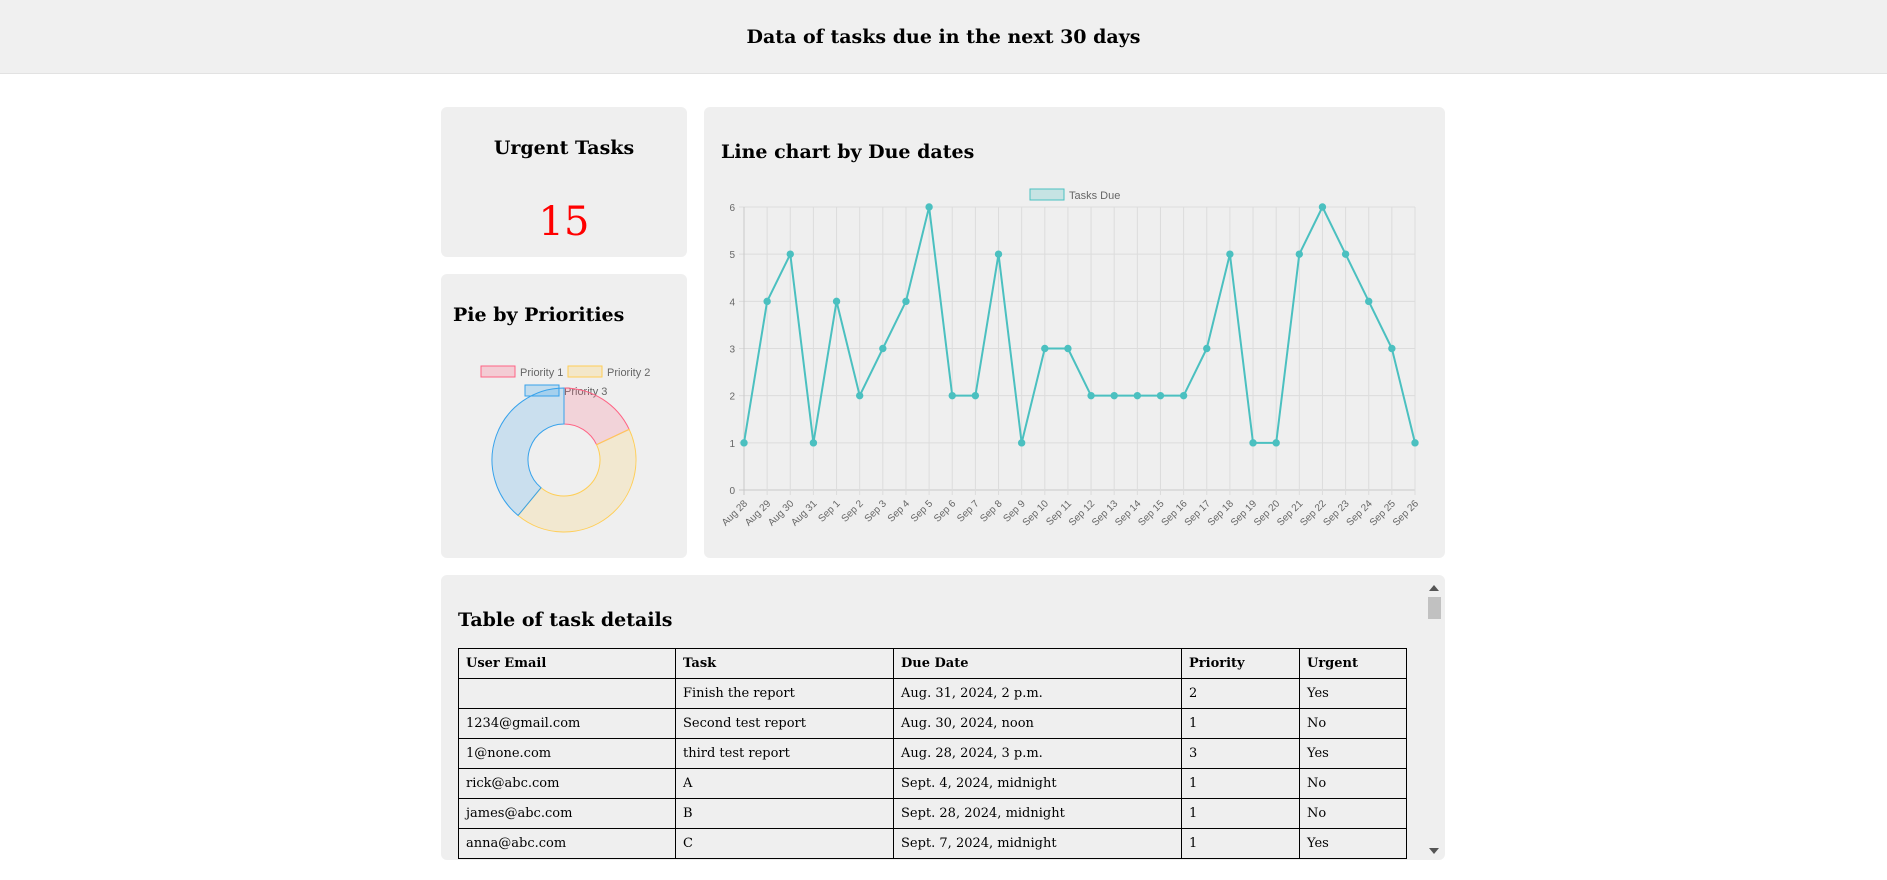  Describe the element at coordinates (1434, 719) in the screenshot. I see `table-scrollbar` at that location.